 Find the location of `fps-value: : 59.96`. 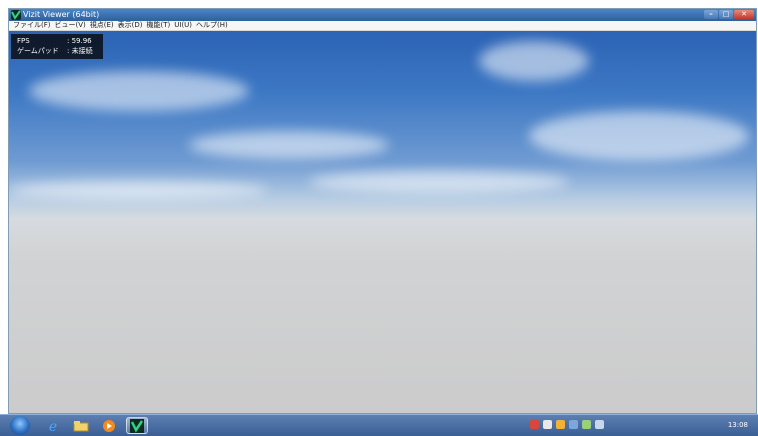

fps-value: : 59.96 is located at coordinates (79, 41).